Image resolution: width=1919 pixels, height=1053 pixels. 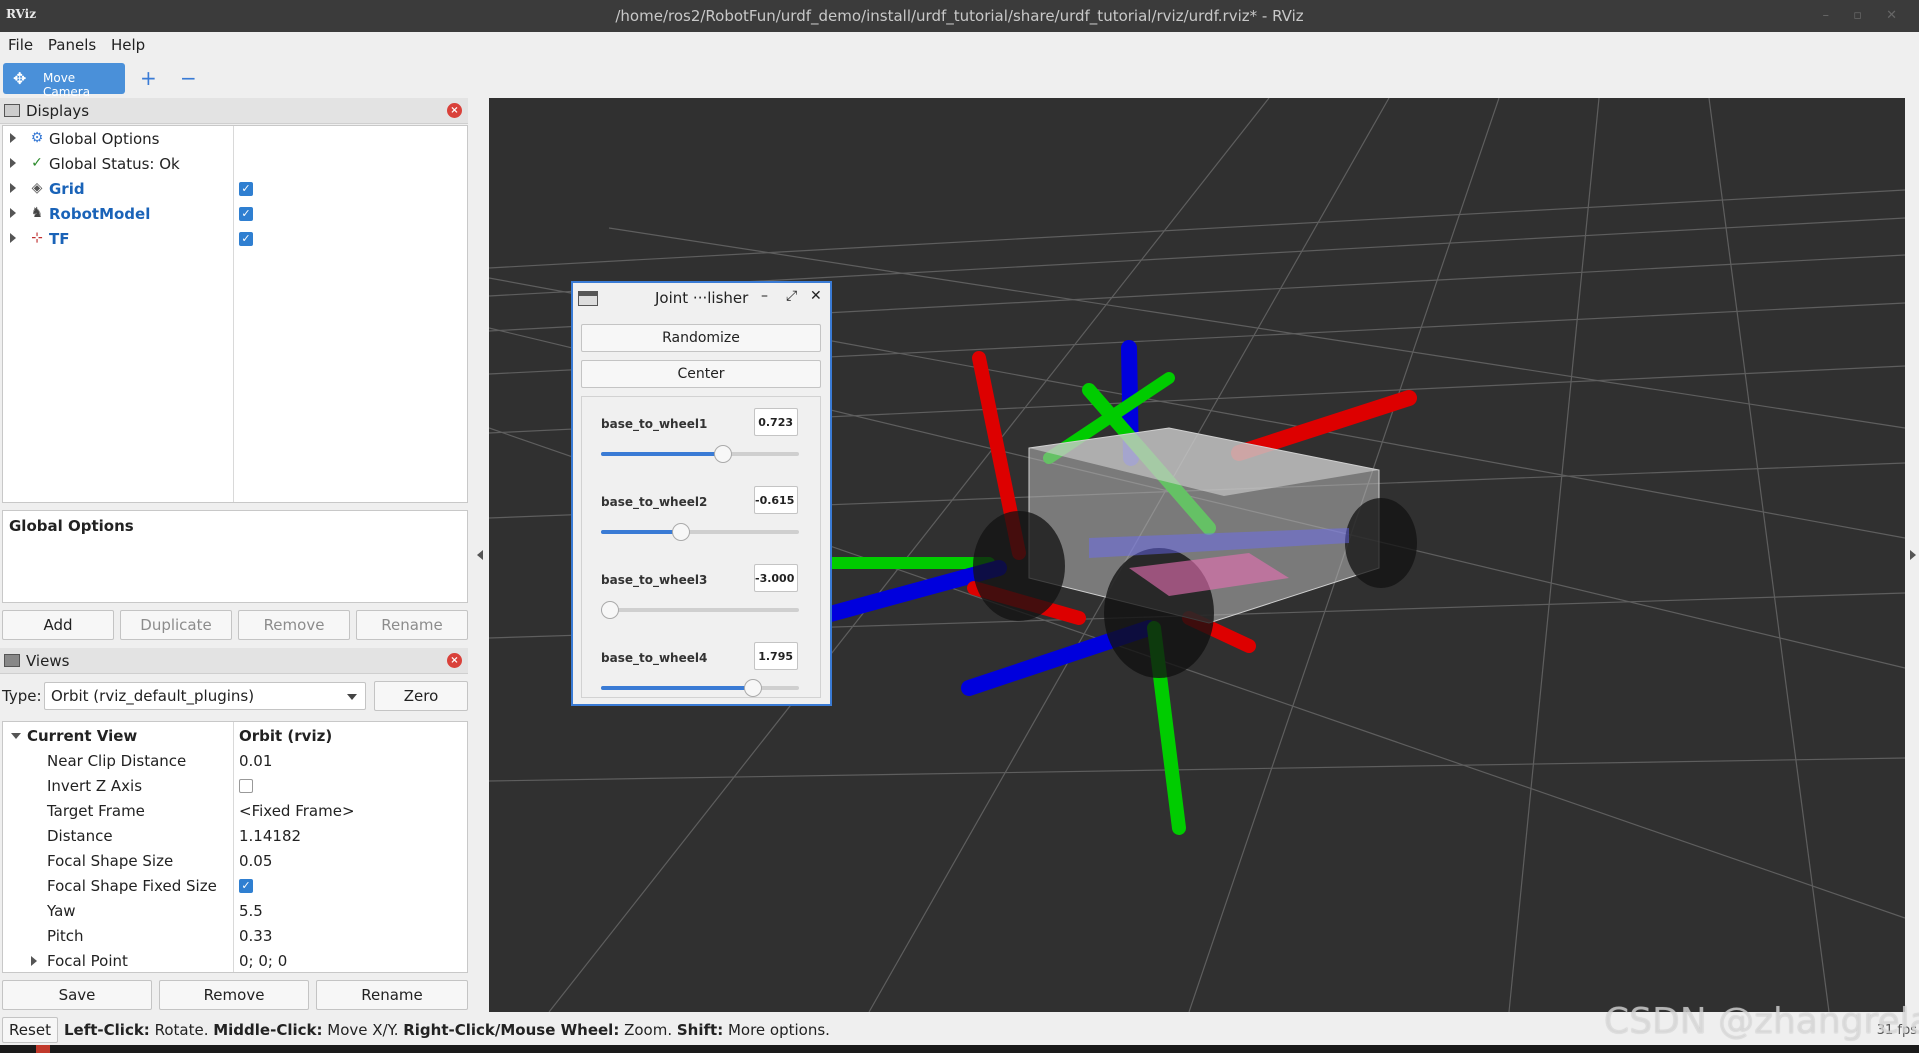 I want to click on randomize-button: Randomize, so click(x=701, y=338).